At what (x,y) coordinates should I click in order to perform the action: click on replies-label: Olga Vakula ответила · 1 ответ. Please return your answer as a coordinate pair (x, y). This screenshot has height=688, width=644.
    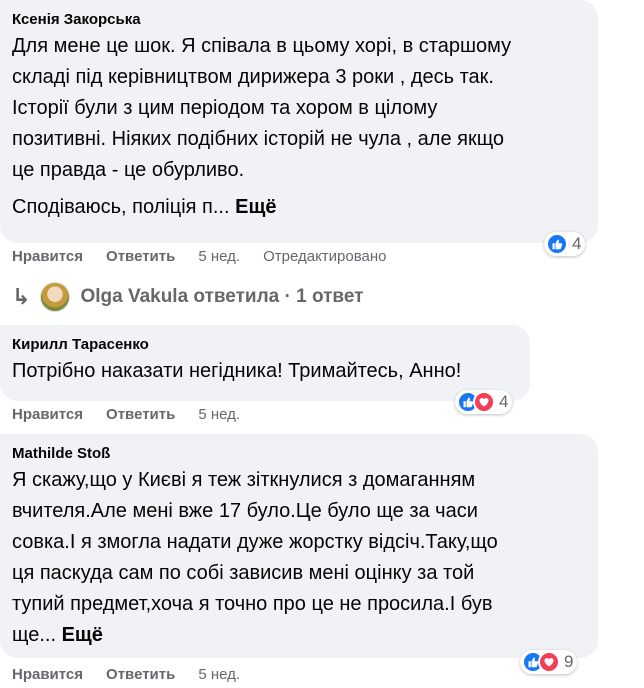
    Looking at the image, I should click on (221, 297).